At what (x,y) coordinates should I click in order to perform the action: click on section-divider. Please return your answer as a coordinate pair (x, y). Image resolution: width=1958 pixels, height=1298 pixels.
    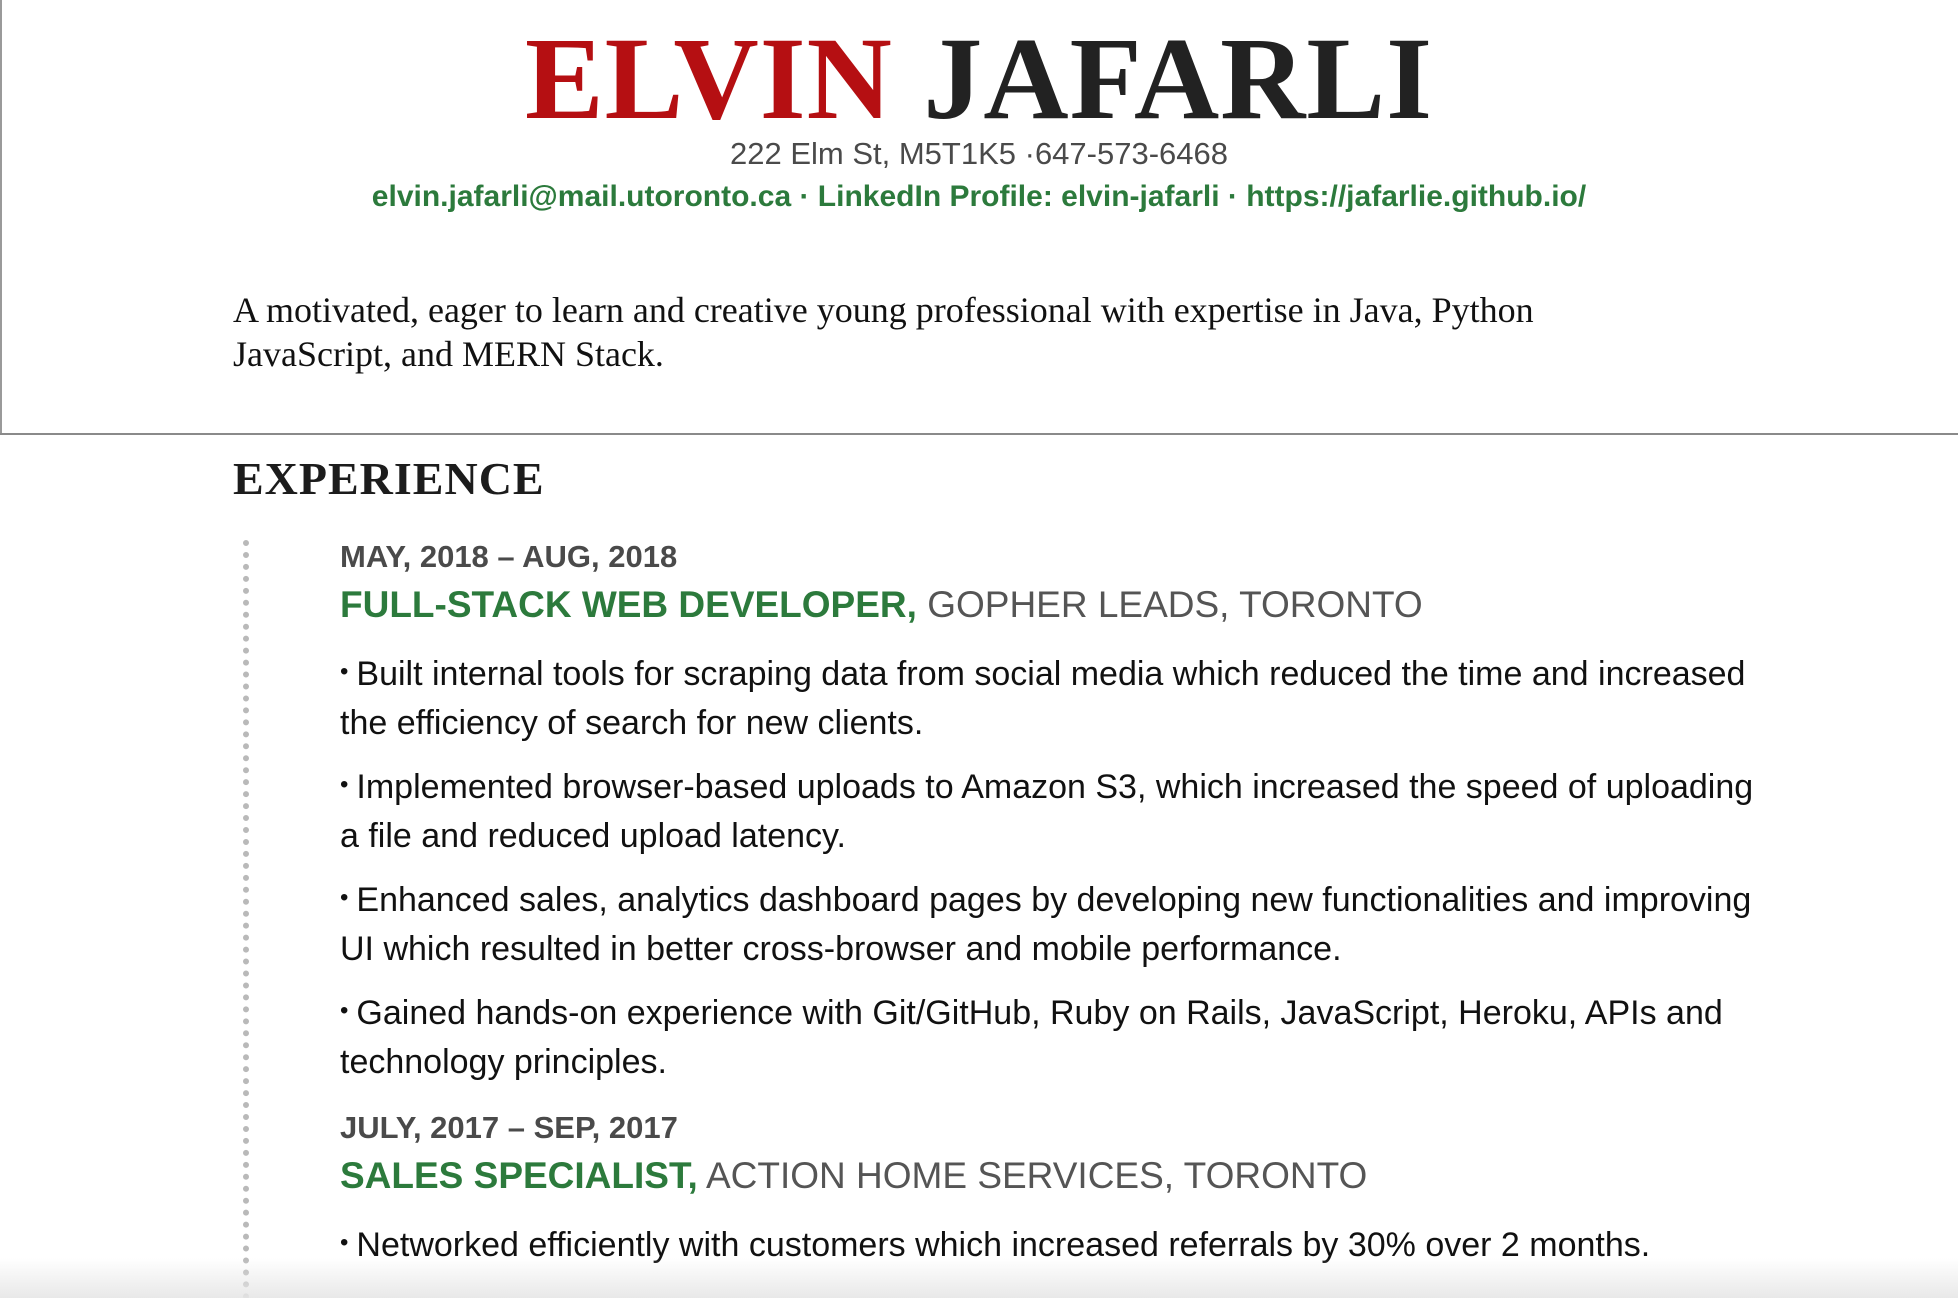
    Looking at the image, I should click on (979, 434).